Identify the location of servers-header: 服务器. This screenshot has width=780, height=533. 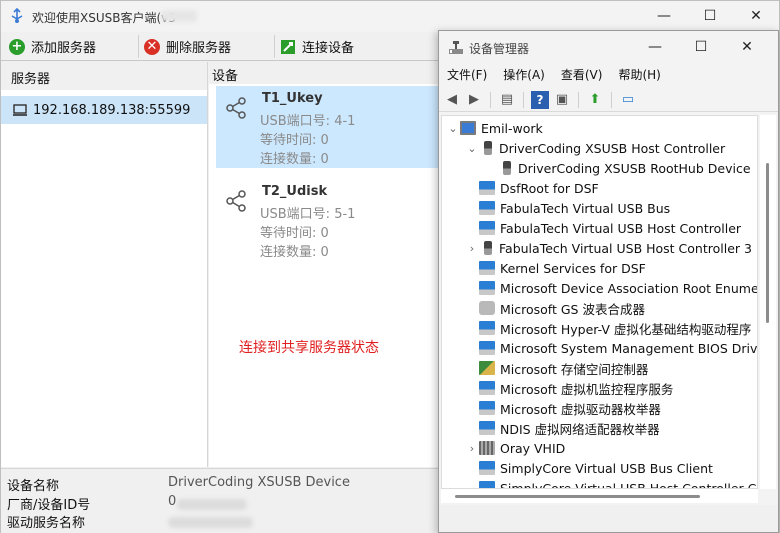
(104, 76).